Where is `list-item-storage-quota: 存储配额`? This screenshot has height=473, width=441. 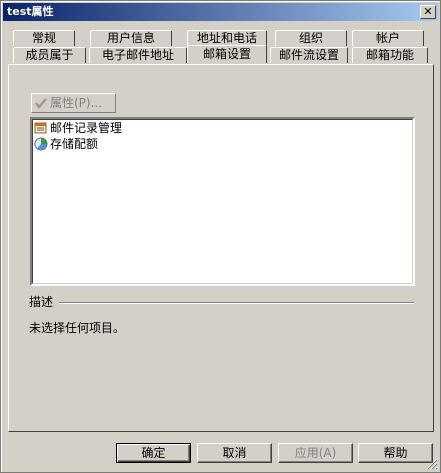 list-item-storage-quota: 存储配额 is located at coordinates (66, 144).